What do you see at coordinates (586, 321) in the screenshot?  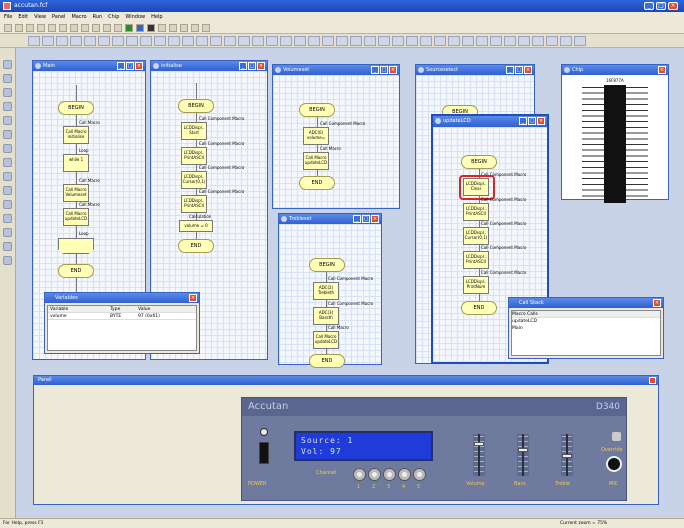 I see `list-item: updateLCD` at bounding box center [586, 321].